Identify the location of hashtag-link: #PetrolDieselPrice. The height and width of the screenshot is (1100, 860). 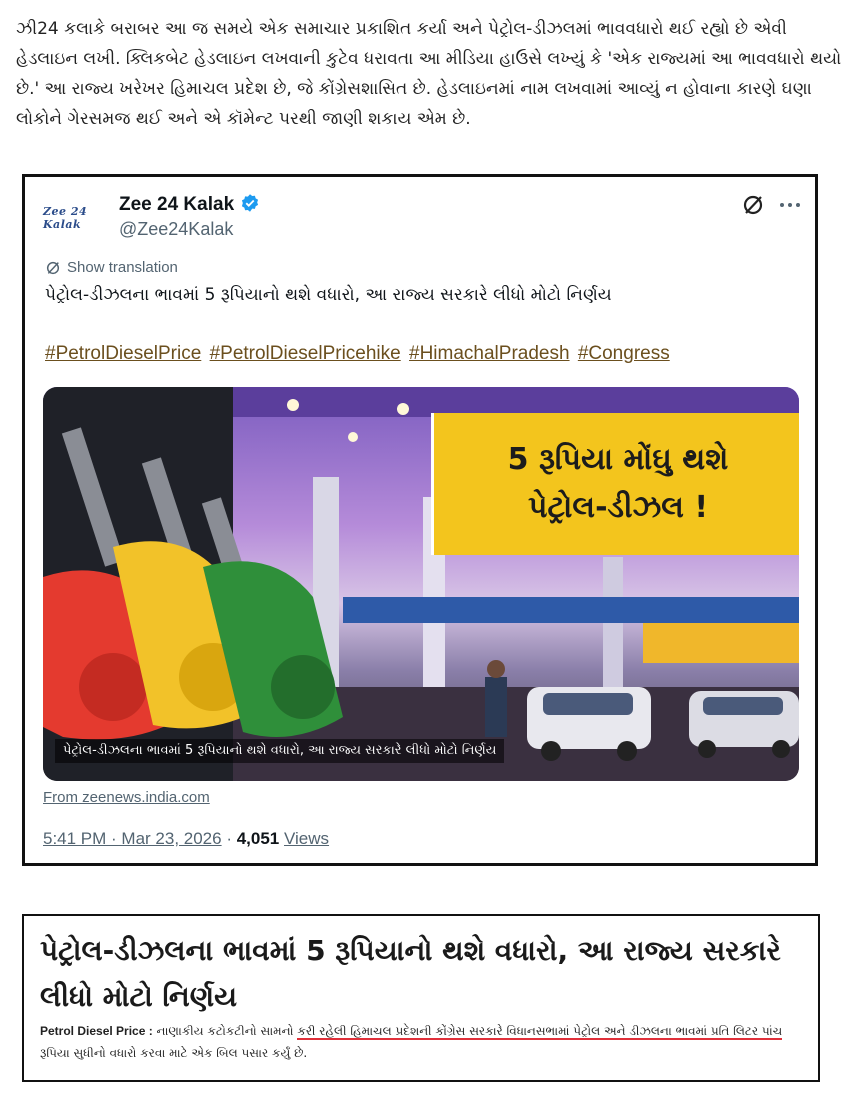
(123, 353).